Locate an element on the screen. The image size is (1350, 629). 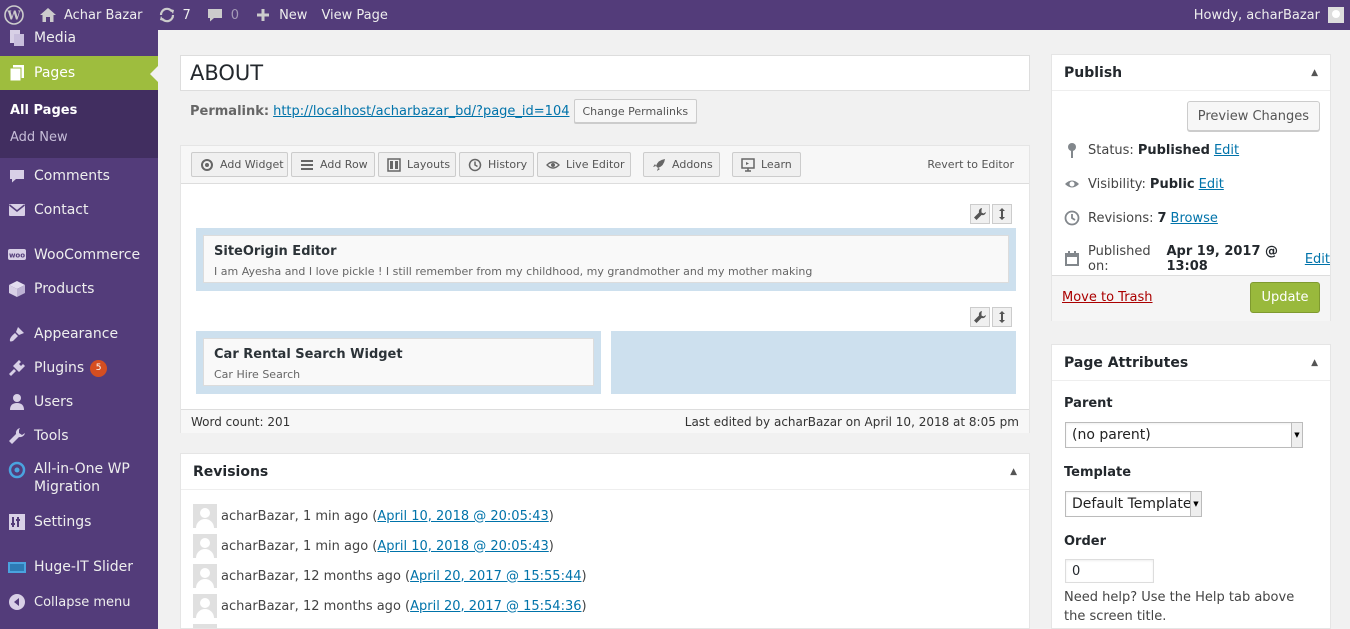
status-label: Status: is located at coordinates (1111, 150).